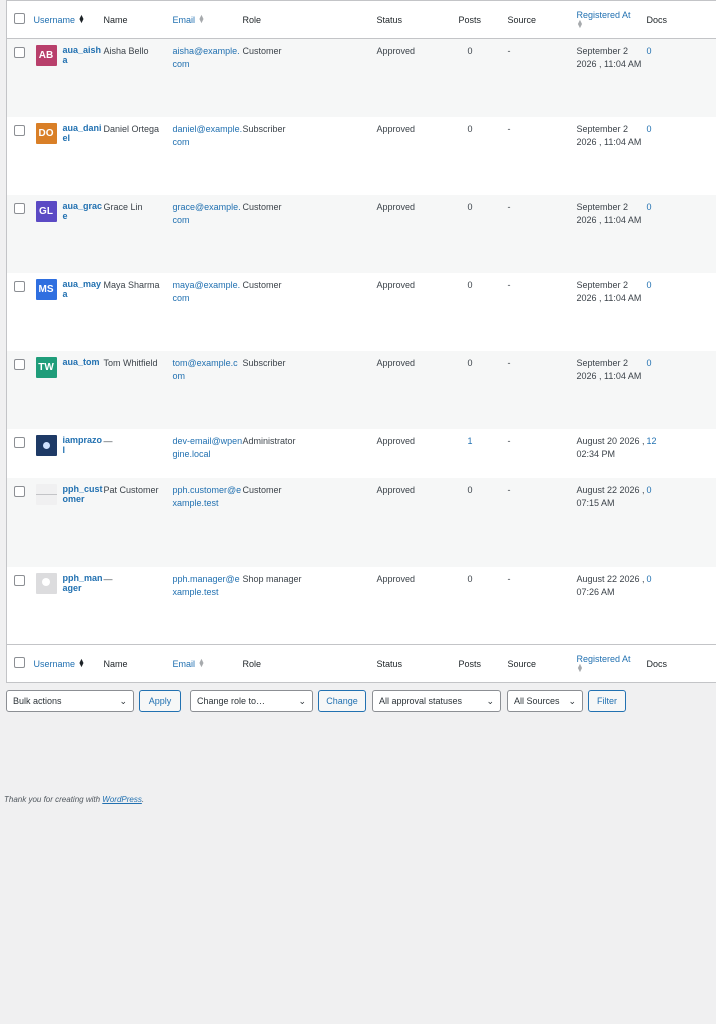 The image size is (716, 1024). I want to click on select-all-checkbox-cell, so click(20, 20).